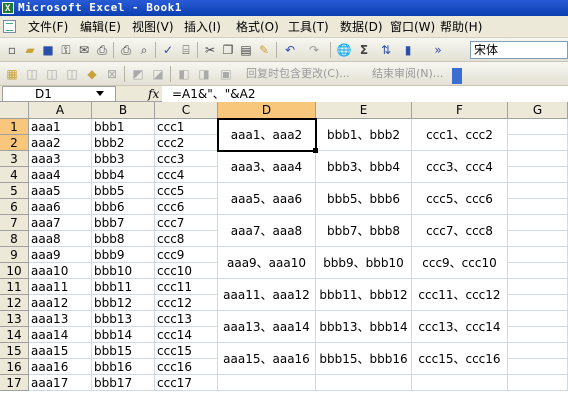 The image size is (568, 402). Describe the element at coordinates (186, 351) in the screenshot. I see `cell-c15: ccc15` at that location.